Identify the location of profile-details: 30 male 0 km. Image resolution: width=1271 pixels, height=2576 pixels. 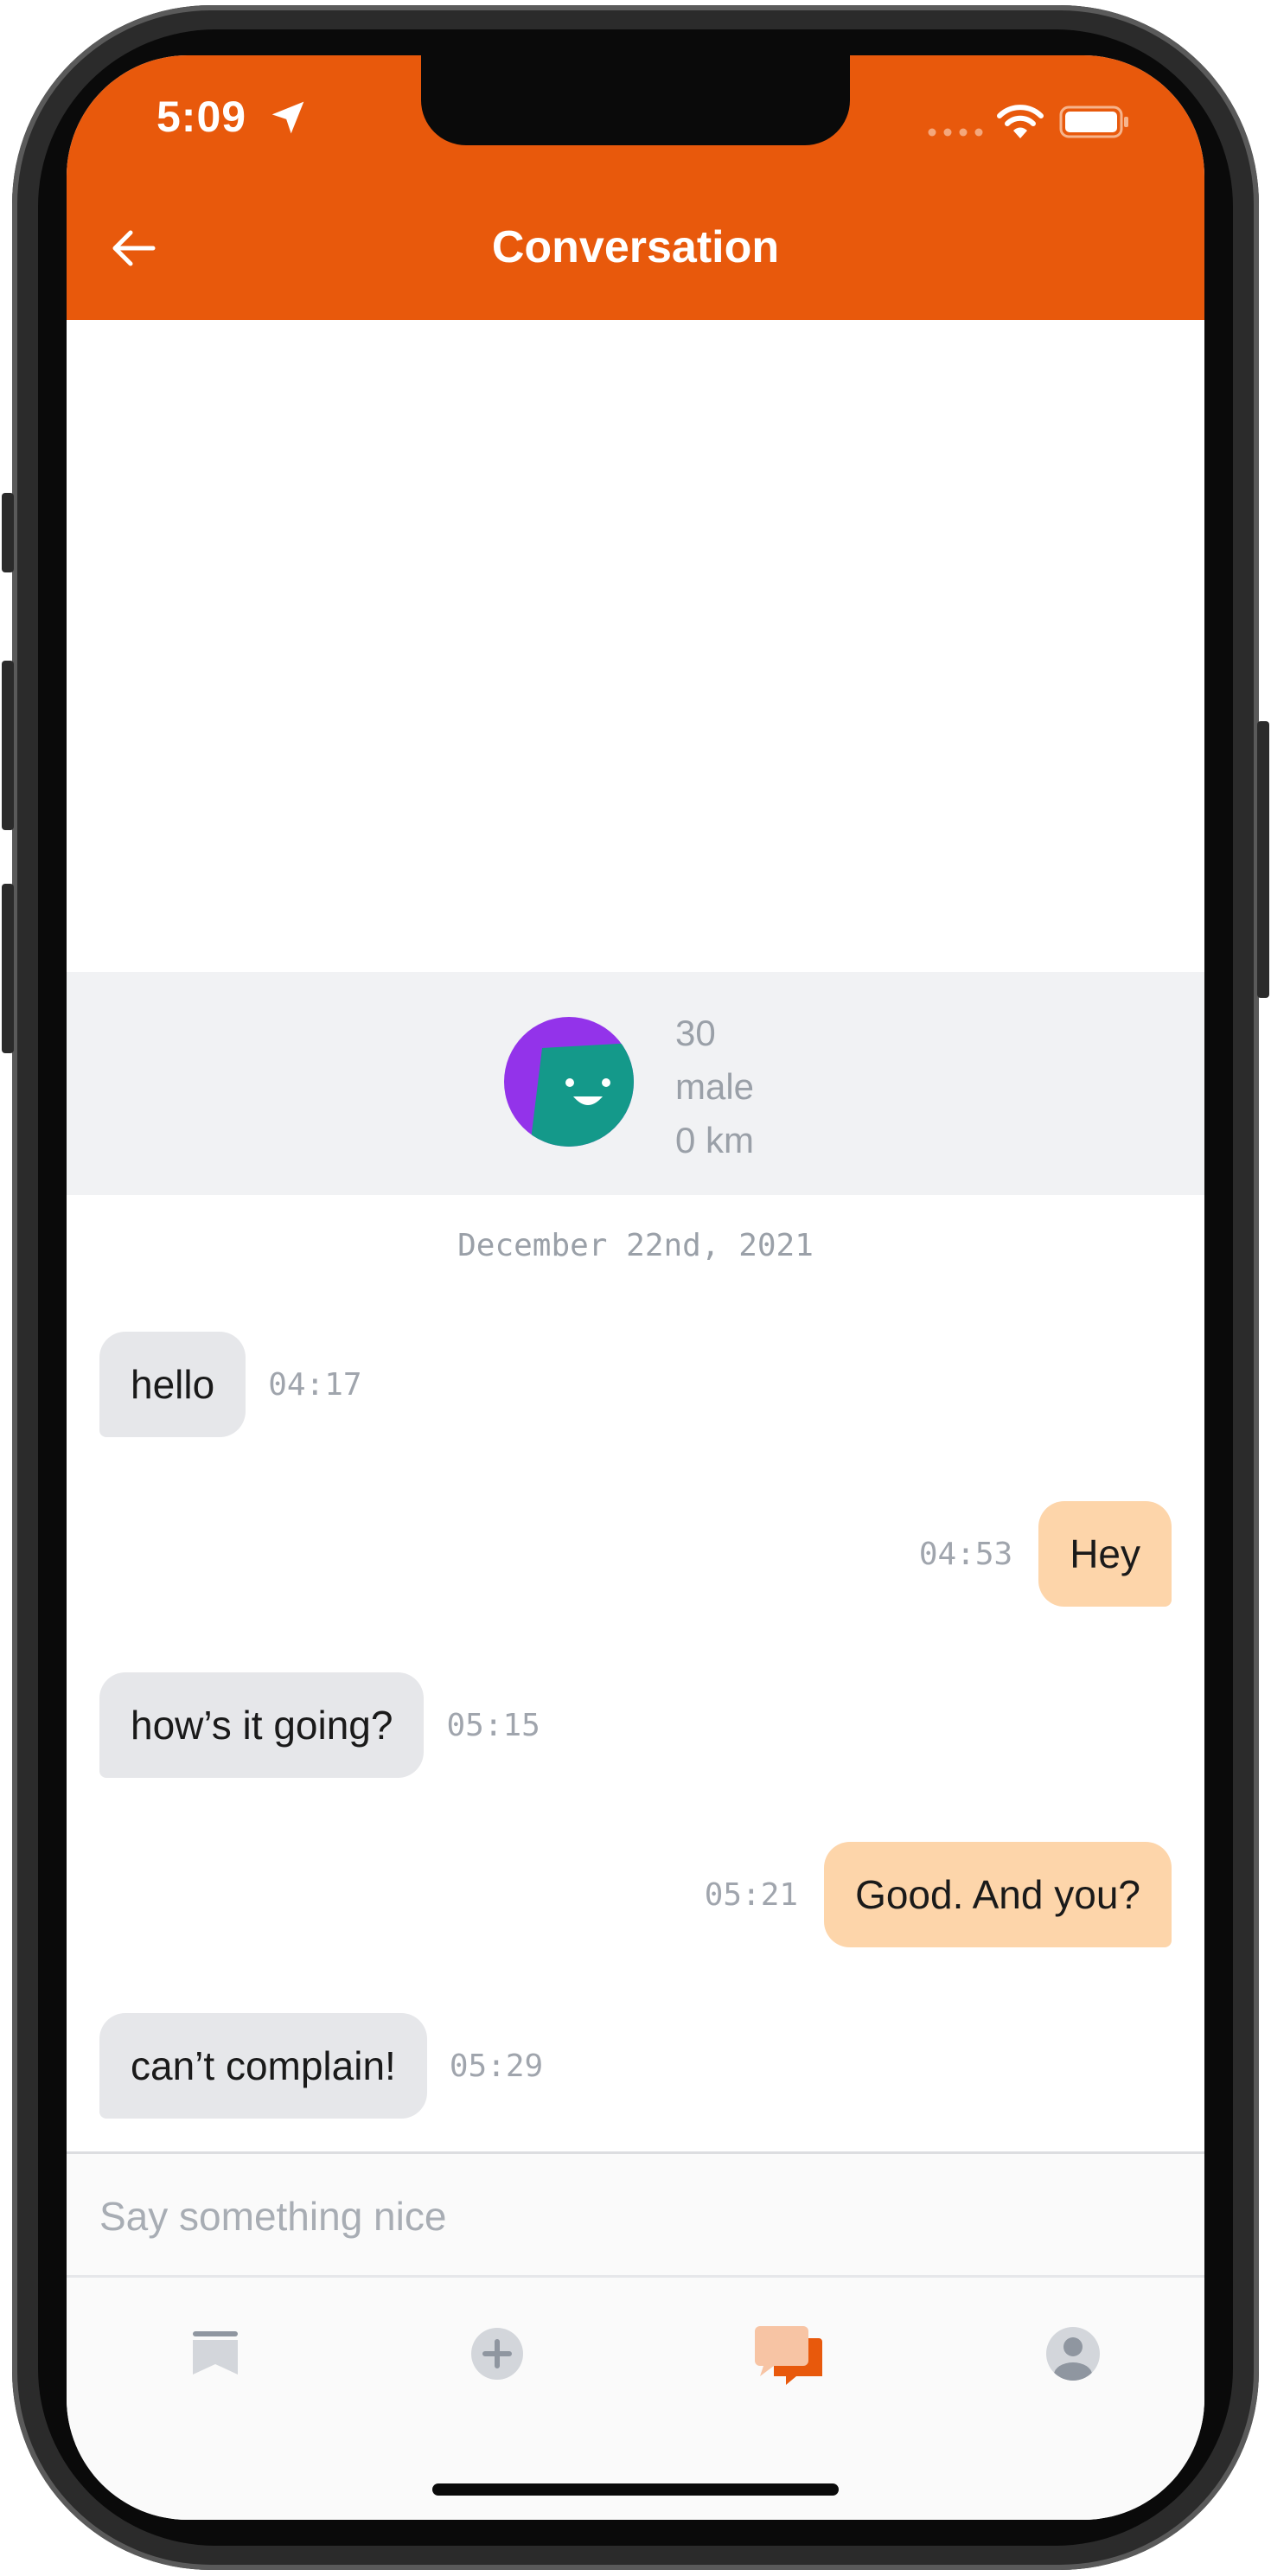
(714, 1087).